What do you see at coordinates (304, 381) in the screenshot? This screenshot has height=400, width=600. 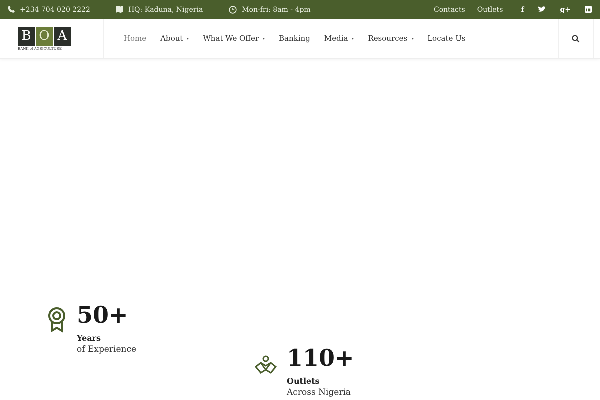 I see `stat-title: Outlets` at bounding box center [304, 381].